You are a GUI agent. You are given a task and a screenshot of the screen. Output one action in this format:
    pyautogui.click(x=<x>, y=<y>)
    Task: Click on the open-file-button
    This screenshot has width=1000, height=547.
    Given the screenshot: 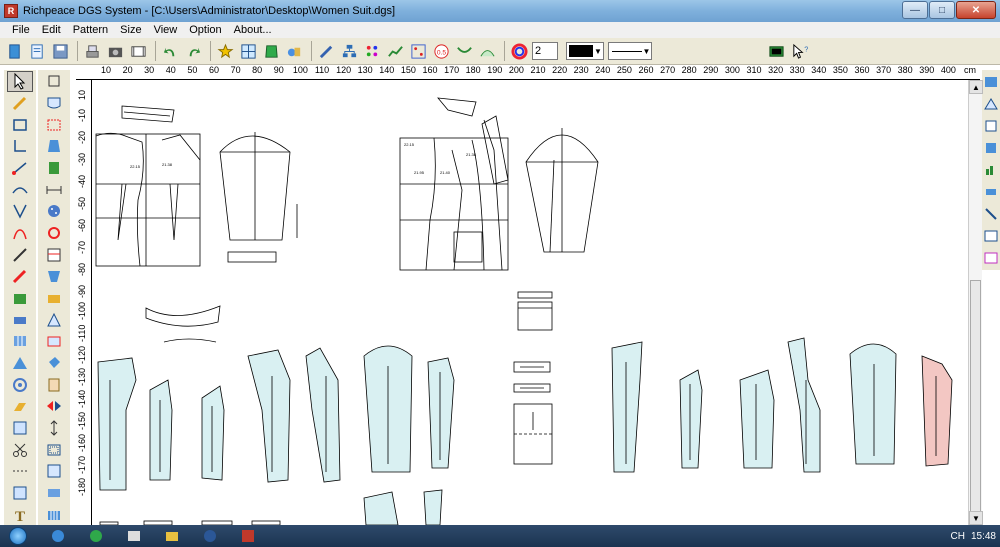 What is the action you would take?
    pyautogui.click(x=37, y=51)
    